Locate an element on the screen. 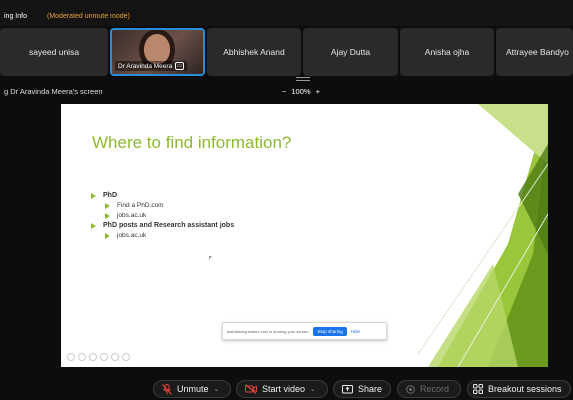  bullet-item: PhD is located at coordinates (162, 195).